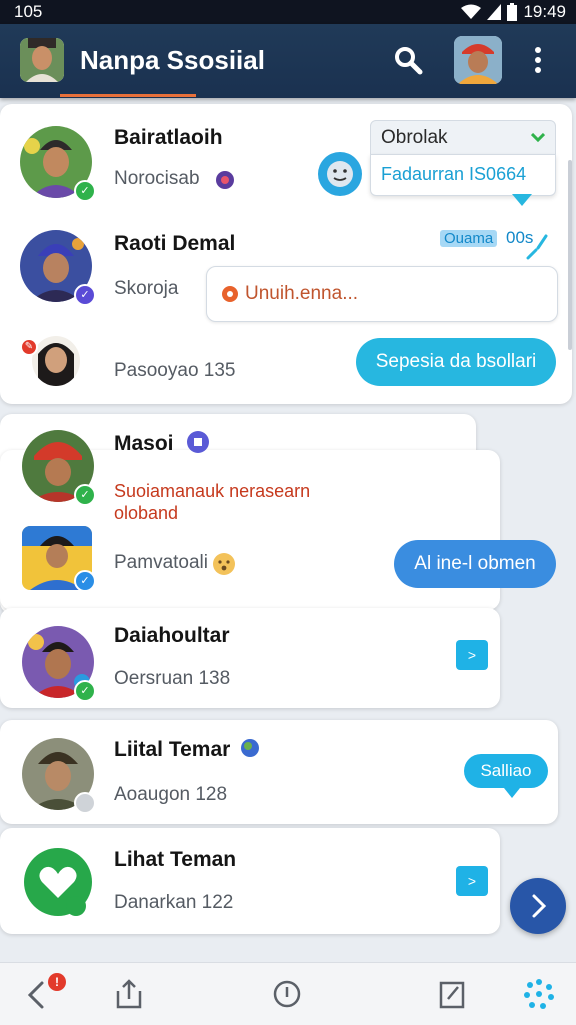 Image resolution: width=576 pixels, height=1025 pixels. Describe the element at coordinates (198, 442) in the screenshot. I see `like-badge-icon` at that location.